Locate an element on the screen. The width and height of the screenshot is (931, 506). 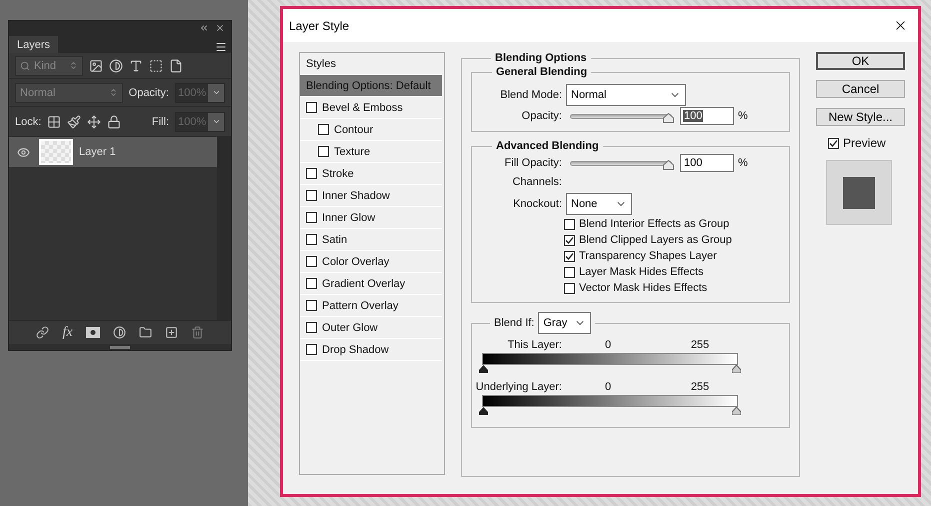
preview-checkbox is located at coordinates (833, 143).